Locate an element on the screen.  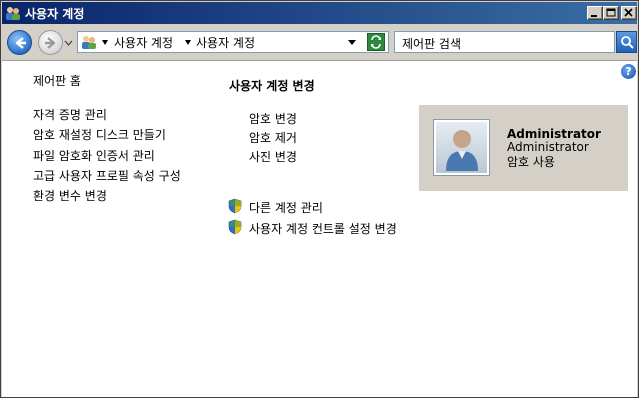
title-bar: 사용자 계정 is located at coordinates (319, 13).